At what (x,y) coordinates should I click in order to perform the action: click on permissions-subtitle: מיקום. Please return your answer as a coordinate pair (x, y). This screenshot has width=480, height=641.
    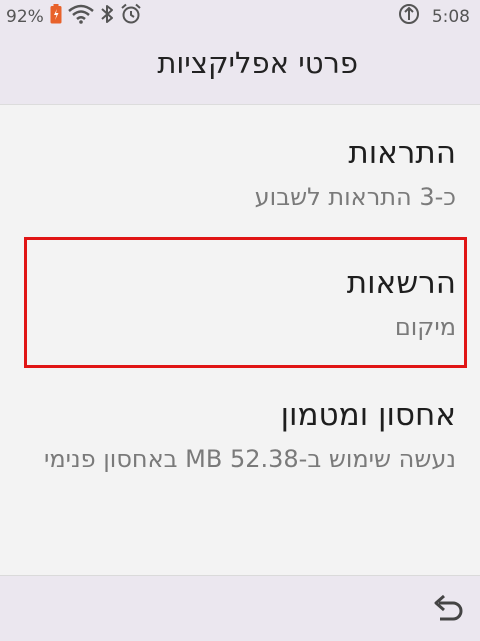
    Looking at the image, I should click on (425, 327).